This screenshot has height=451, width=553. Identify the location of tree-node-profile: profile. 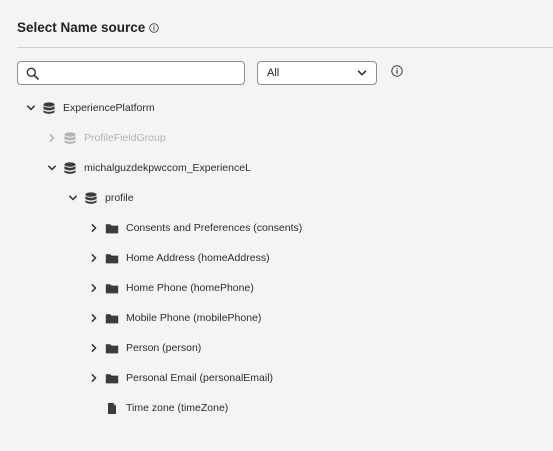
(101, 198).